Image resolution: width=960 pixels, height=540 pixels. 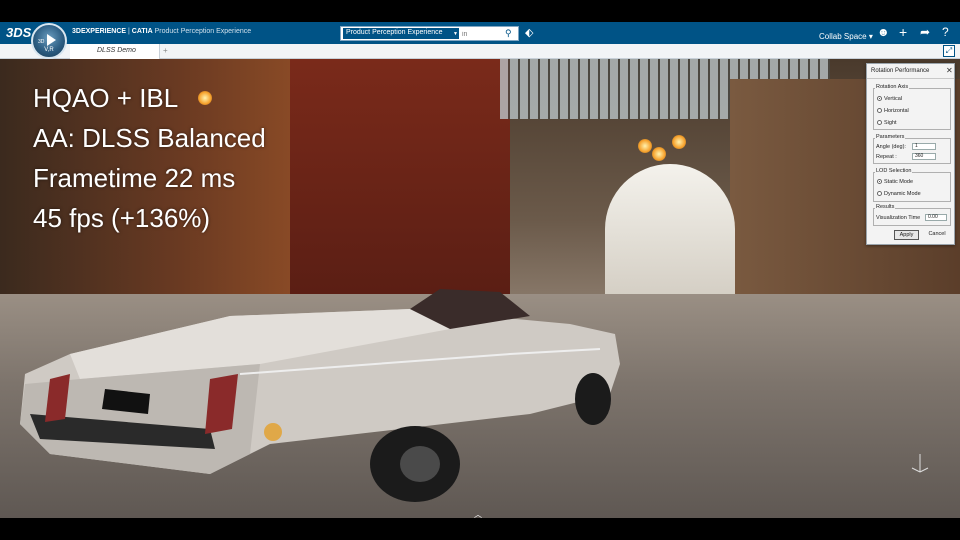 What do you see at coordinates (481, 34) in the screenshot?
I see `search-input` at bounding box center [481, 34].